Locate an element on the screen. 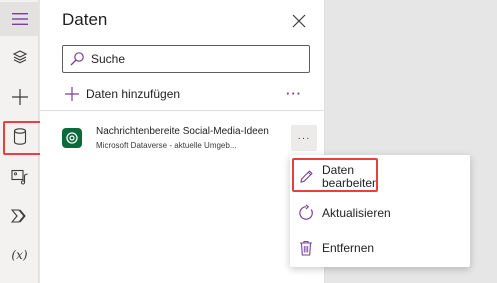  database-icon is located at coordinates (19, 136).